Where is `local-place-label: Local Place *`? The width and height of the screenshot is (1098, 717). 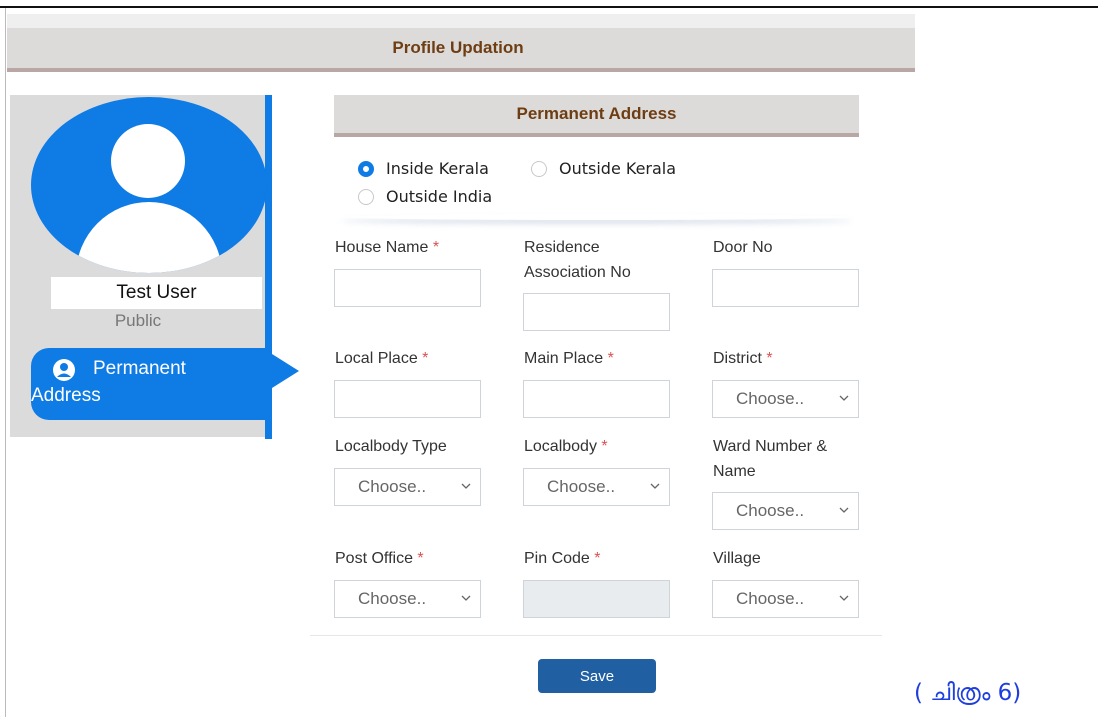 local-place-label: Local Place * is located at coordinates (382, 358).